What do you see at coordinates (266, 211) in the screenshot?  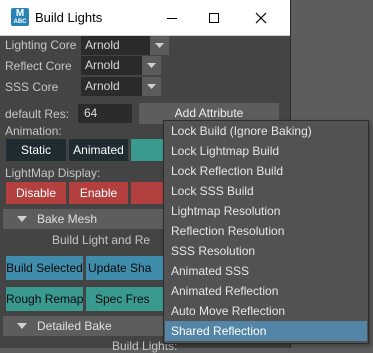 I see `menu-item-lightmap-resolution: Lightmap Resolution` at bounding box center [266, 211].